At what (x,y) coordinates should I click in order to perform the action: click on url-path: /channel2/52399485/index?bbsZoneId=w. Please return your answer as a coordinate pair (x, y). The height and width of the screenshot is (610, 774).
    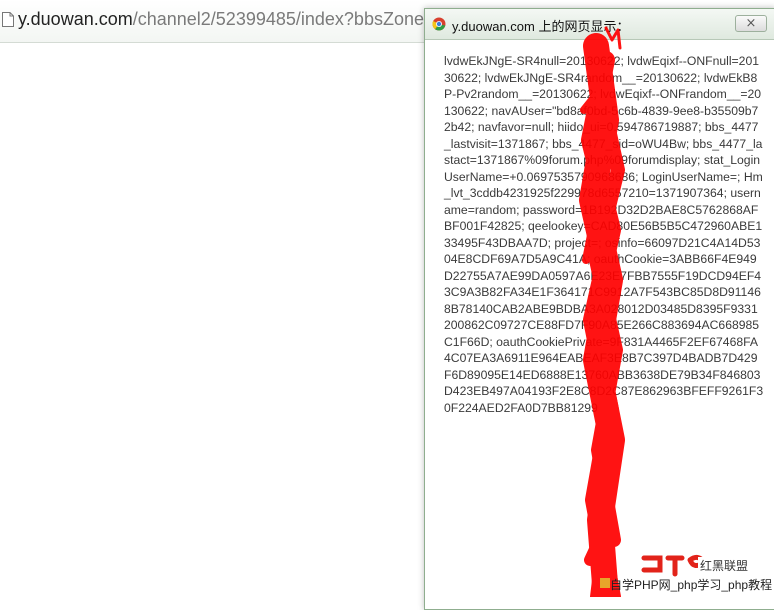
    Looking at the image, I should click on (297, 19).